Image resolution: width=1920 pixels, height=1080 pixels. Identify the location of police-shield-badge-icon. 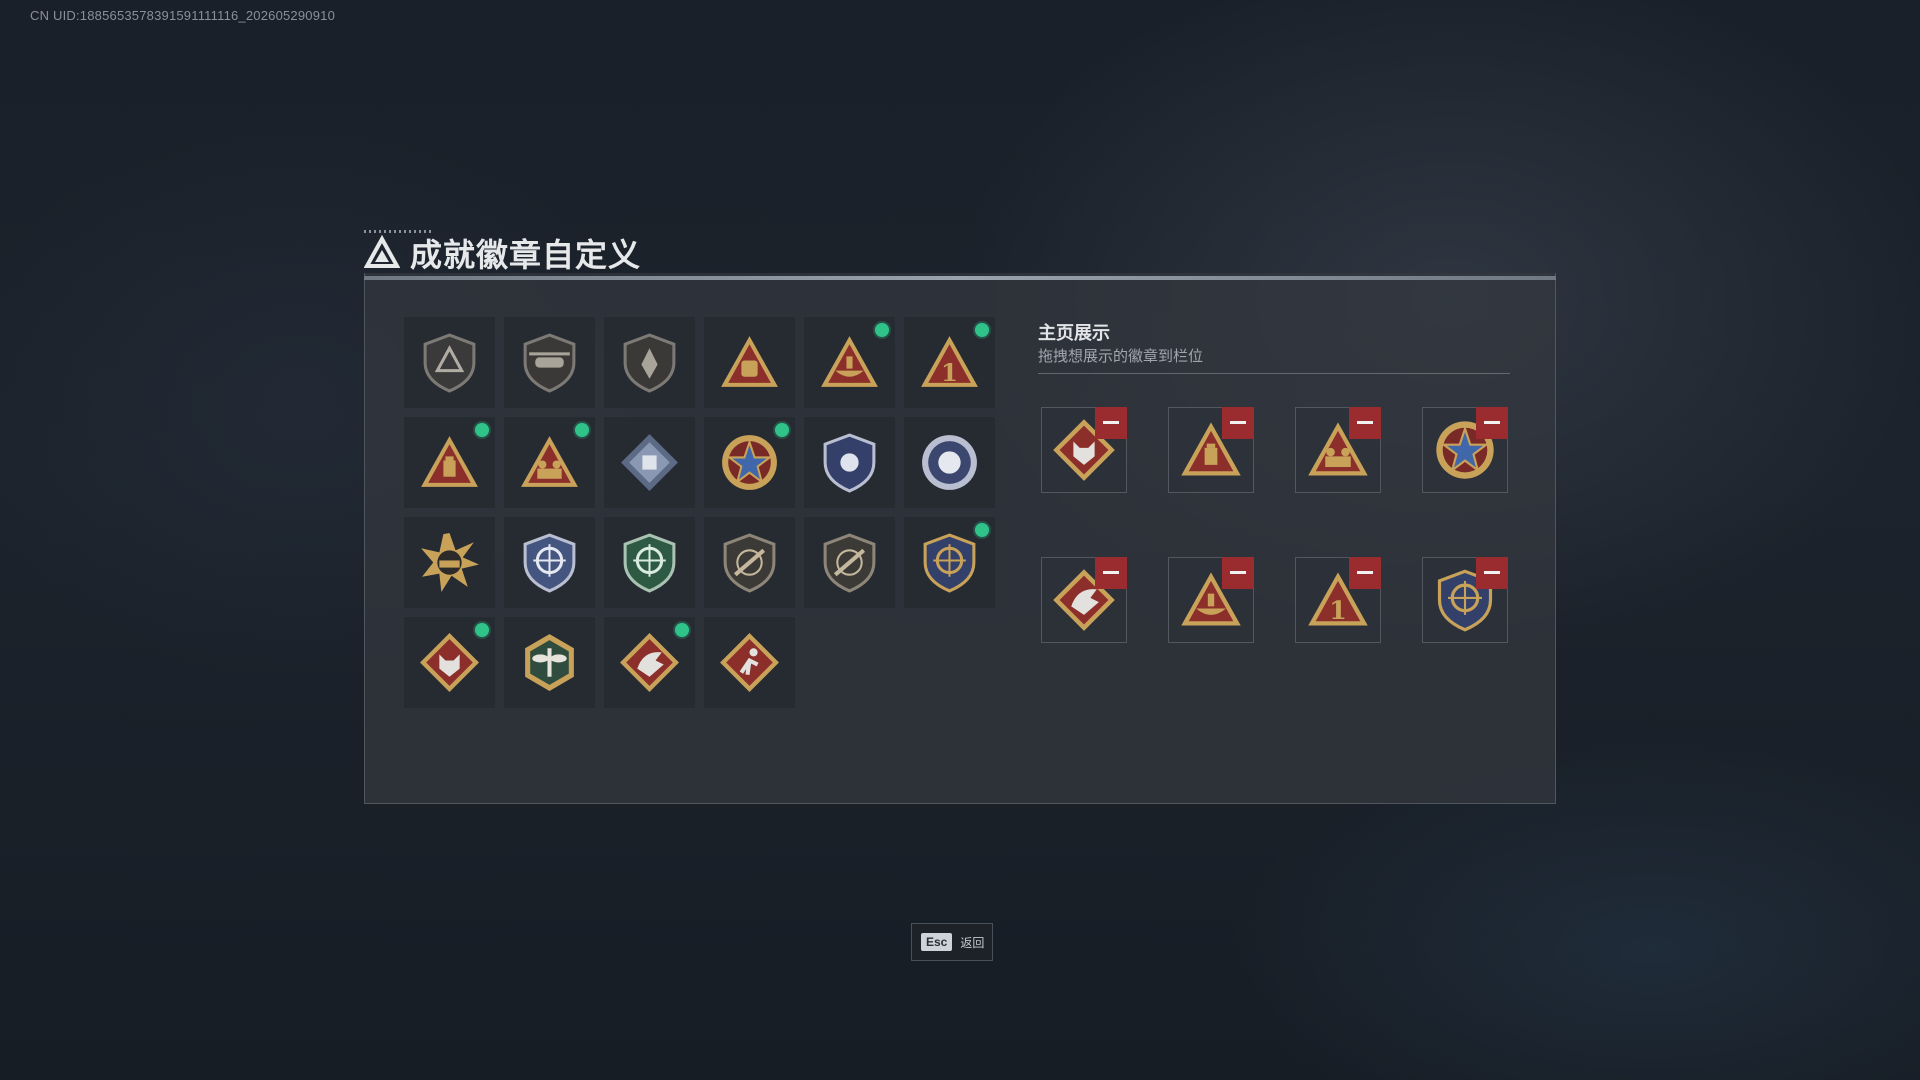
(849, 463).